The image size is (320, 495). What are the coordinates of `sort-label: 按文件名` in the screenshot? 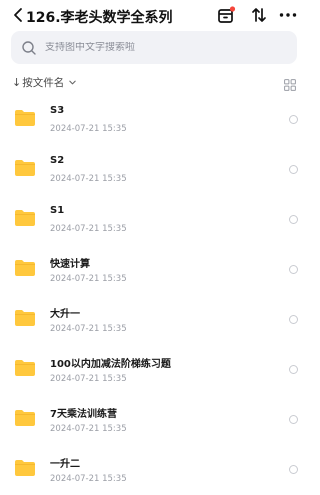 It's located at (43, 82).